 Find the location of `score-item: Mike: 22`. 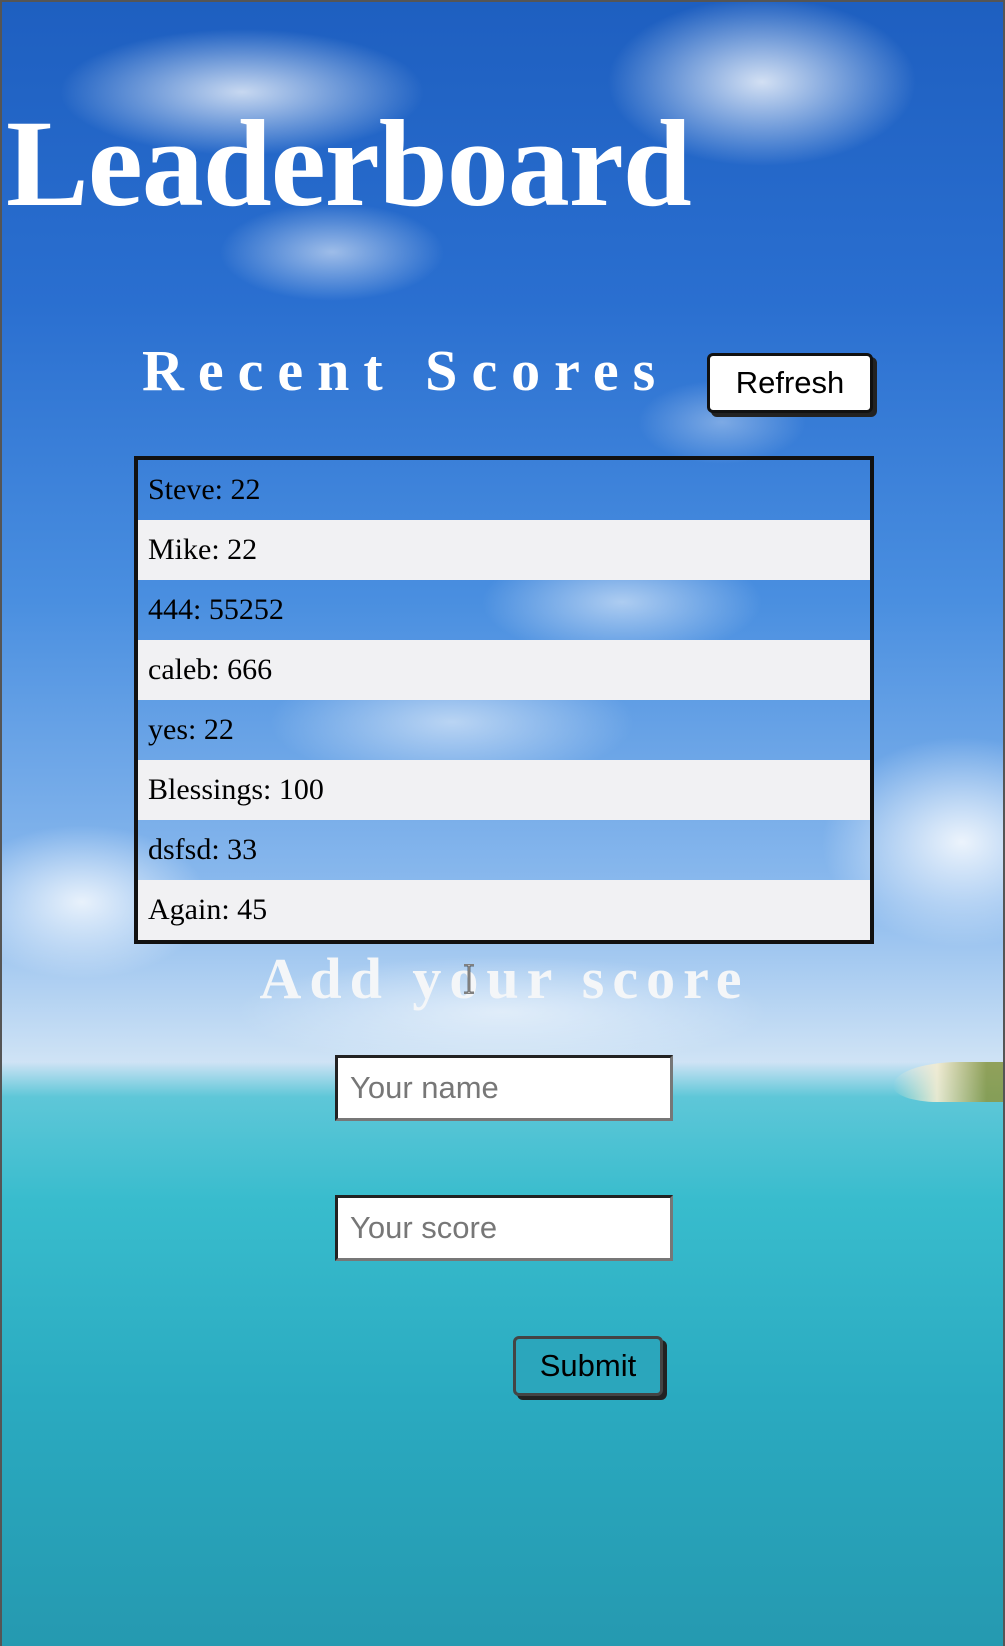

score-item: Mike: 22 is located at coordinates (504, 550).